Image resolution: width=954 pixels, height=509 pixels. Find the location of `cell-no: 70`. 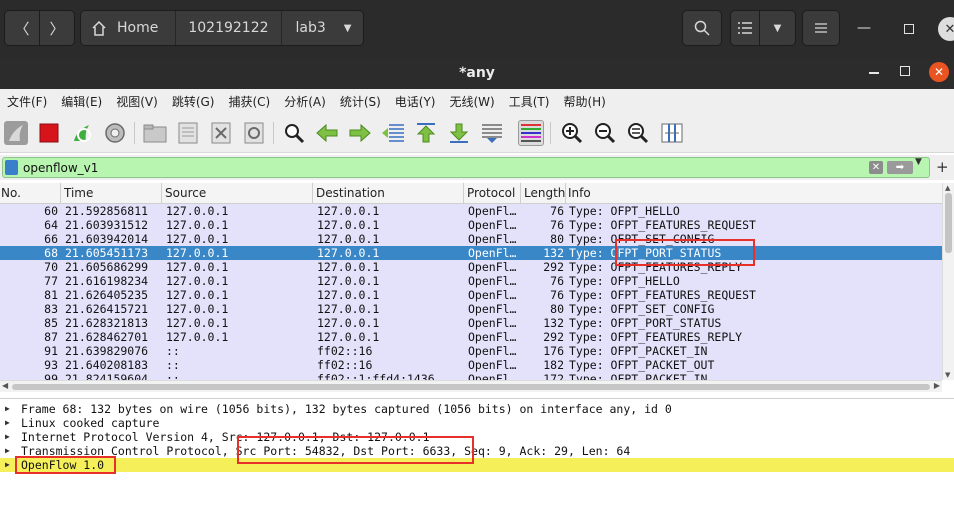

cell-no: 70 is located at coordinates (51, 267).